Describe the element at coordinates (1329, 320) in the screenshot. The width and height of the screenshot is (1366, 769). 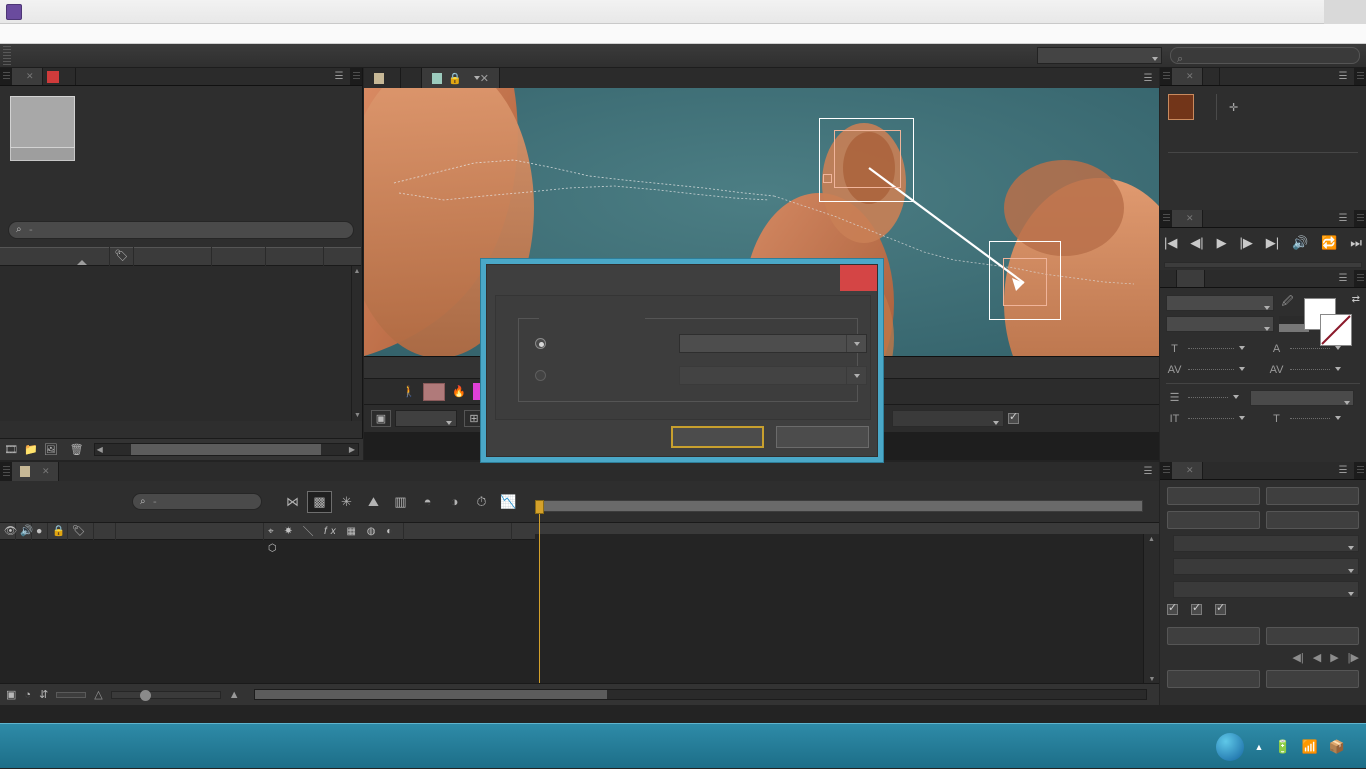
I see `fill-stroke-swatches: ⇄` at that location.